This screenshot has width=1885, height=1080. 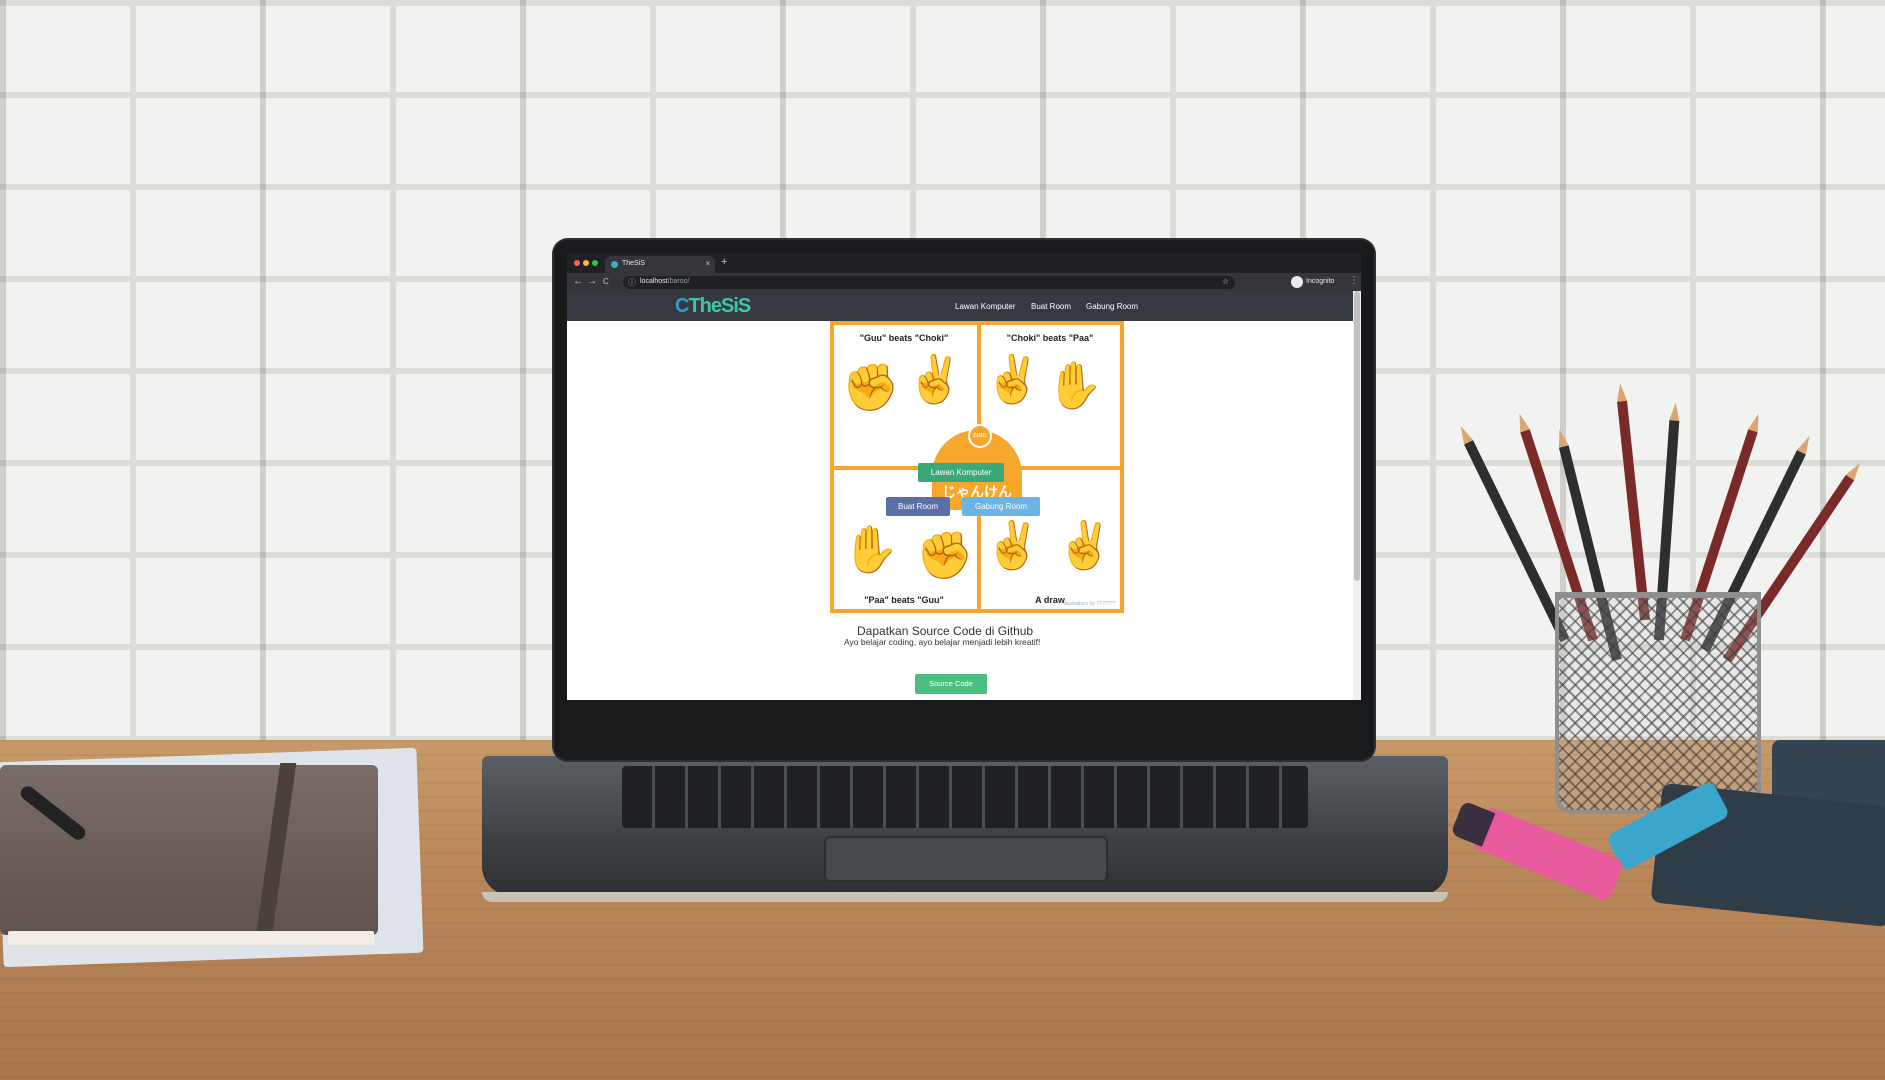 What do you see at coordinates (276, 850) in the screenshot?
I see `notebook-strap` at bounding box center [276, 850].